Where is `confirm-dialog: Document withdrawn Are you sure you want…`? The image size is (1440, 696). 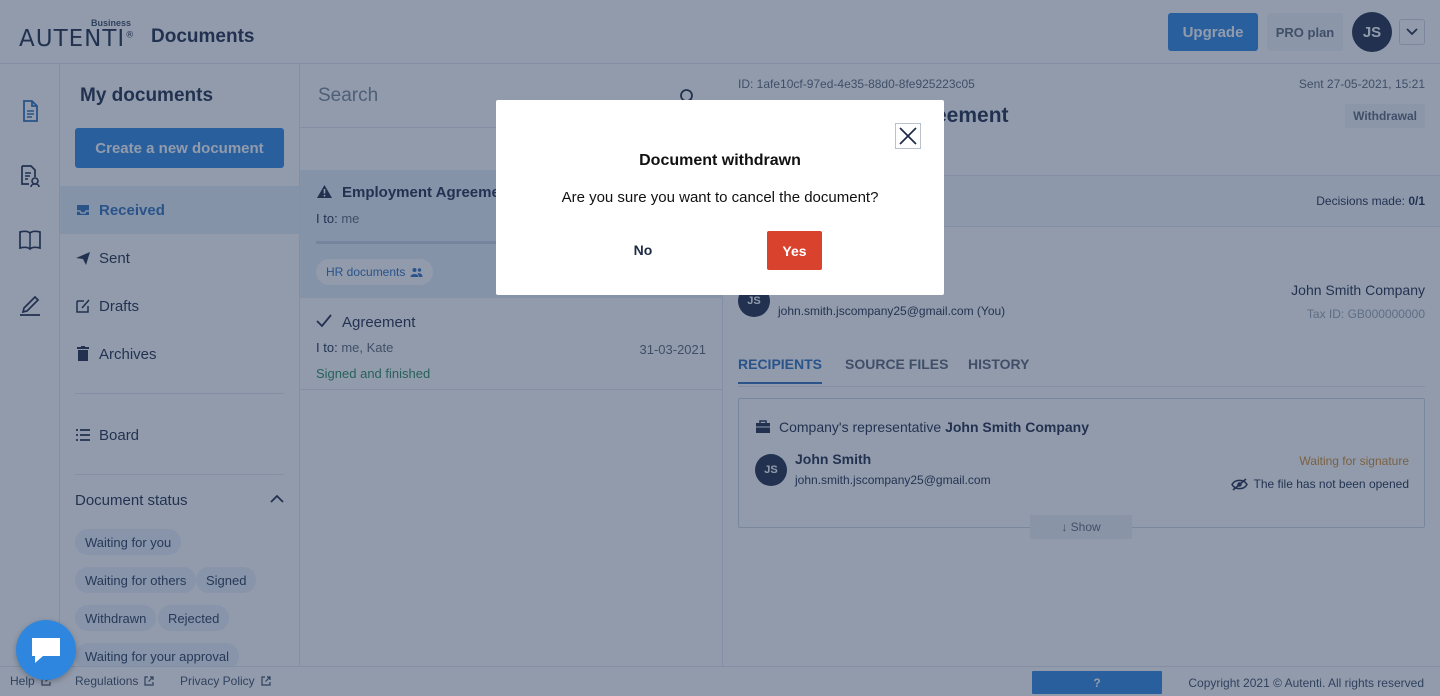 confirm-dialog: Document withdrawn Are you sure you want… is located at coordinates (720, 197).